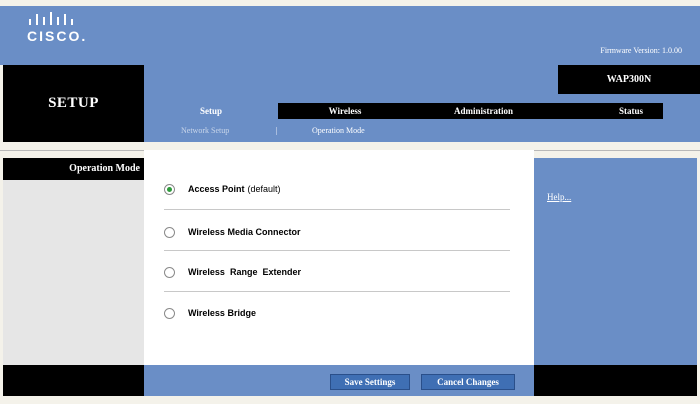 The width and height of the screenshot is (700, 404). What do you see at coordinates (73, 380) in the screenshot?
I see `footer-left` at bounding box center [73, 380].